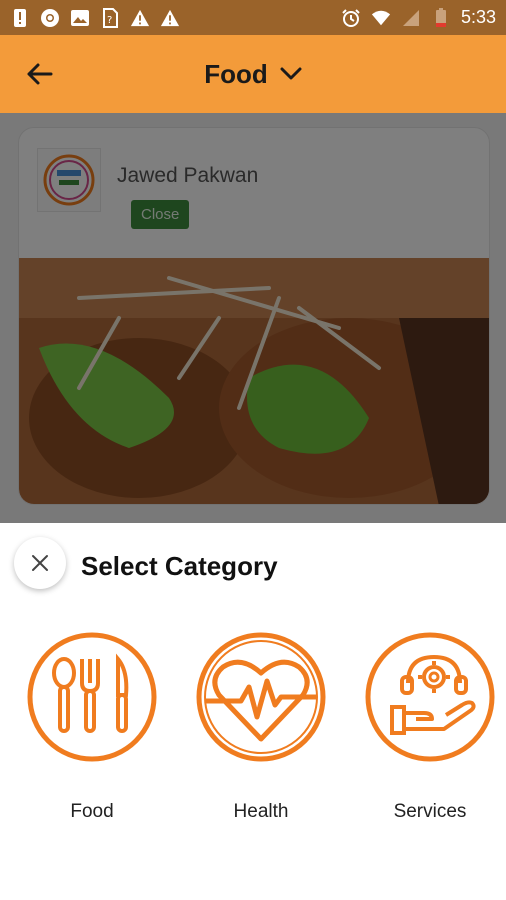 The width and height of the screenshot is (506, 900). I want to click on system-icons: 5:33, so click(418, 17).